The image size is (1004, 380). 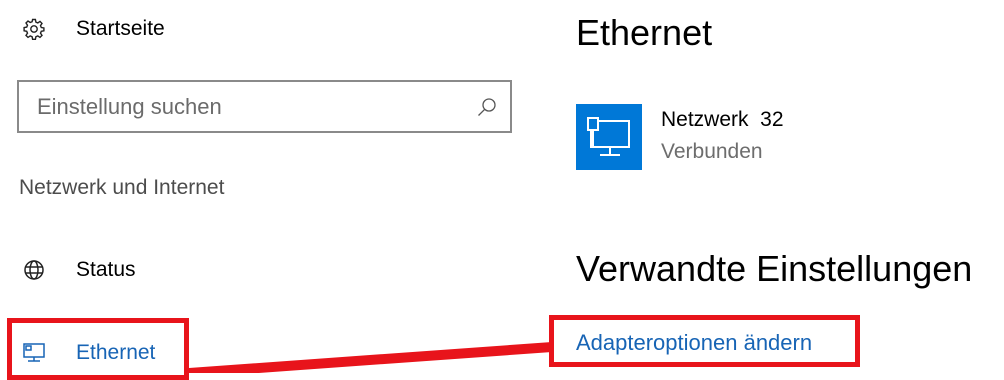 I want to click on related-settings-title: Verwandte Einstellungen, so click(x=774, y=268).